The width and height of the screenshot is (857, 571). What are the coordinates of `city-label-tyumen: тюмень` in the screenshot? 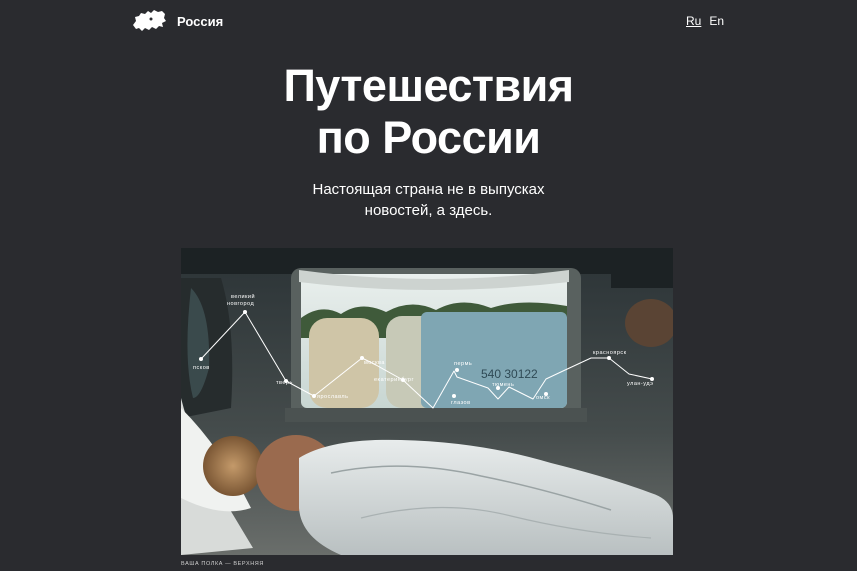 It's located at (503, 385).